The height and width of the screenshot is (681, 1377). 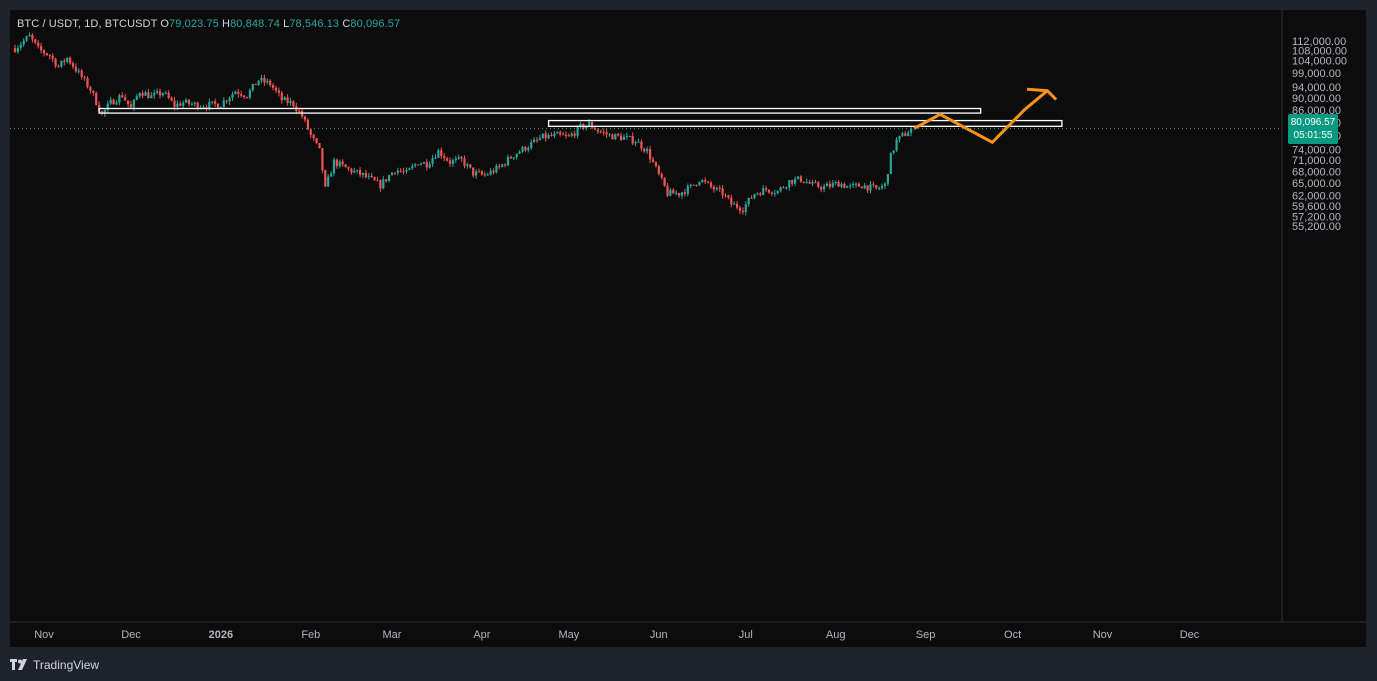 What do you see at coordinates (1316, 184) in the screenshot?
I see `price-tick-label: 65,000.00` at bounding box center [1316, 184].